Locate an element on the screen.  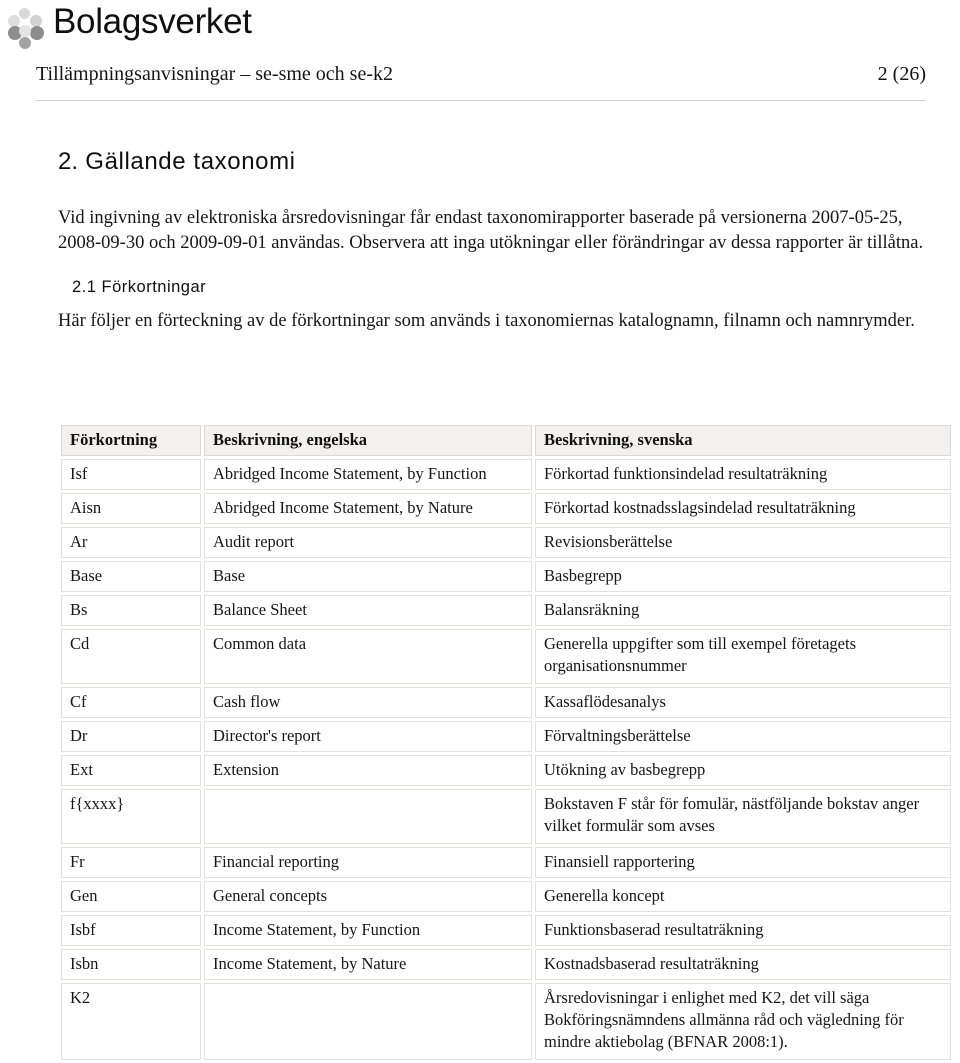
cell-description-english: Common data is located at coordinates (368, 656).